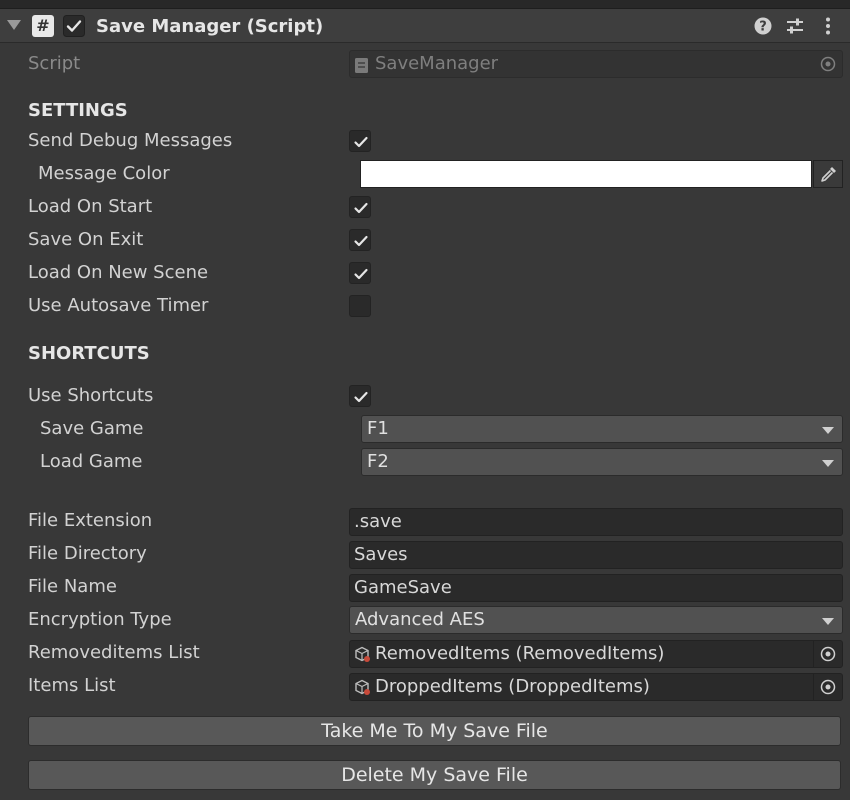 The width and height of the screenshot is (850, 800). Describe the element at coordinates (596, 555) in the screenshot. I see `file-directory-input: Saves` at that location.